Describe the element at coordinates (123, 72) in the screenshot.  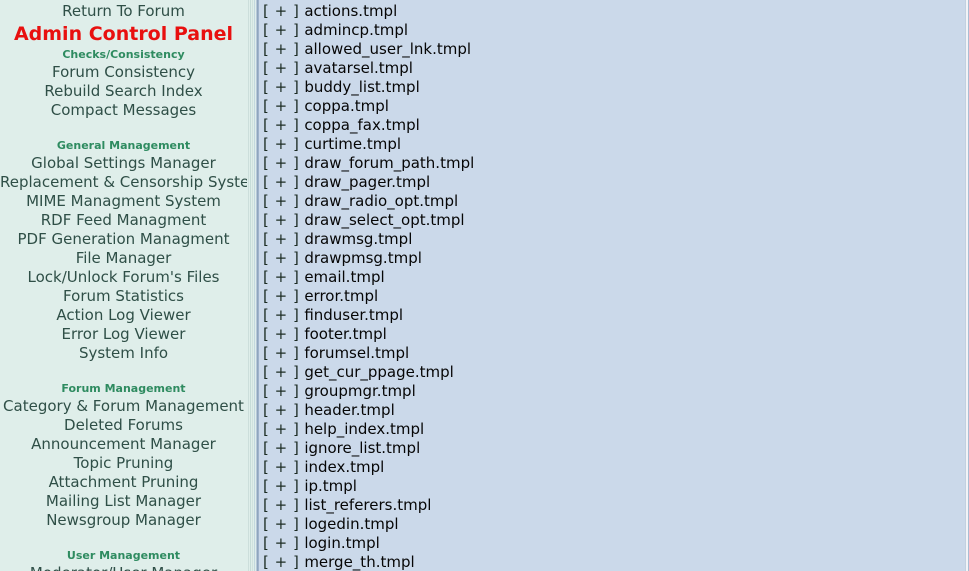
I see `sidebar-item-0-0: Forum Consistency` at that location.